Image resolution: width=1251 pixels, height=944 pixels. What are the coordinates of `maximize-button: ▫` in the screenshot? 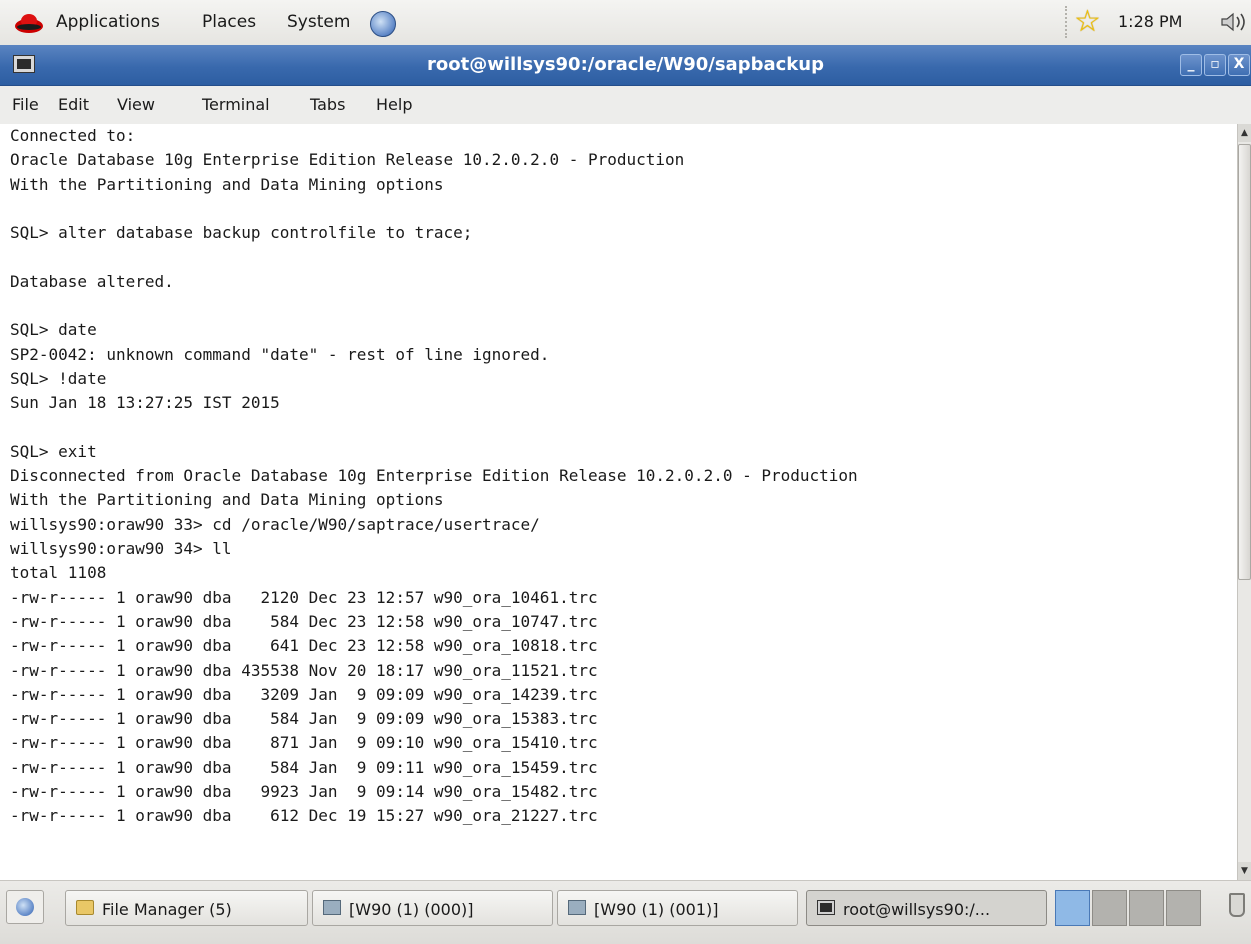 It's located at (1215, 65).